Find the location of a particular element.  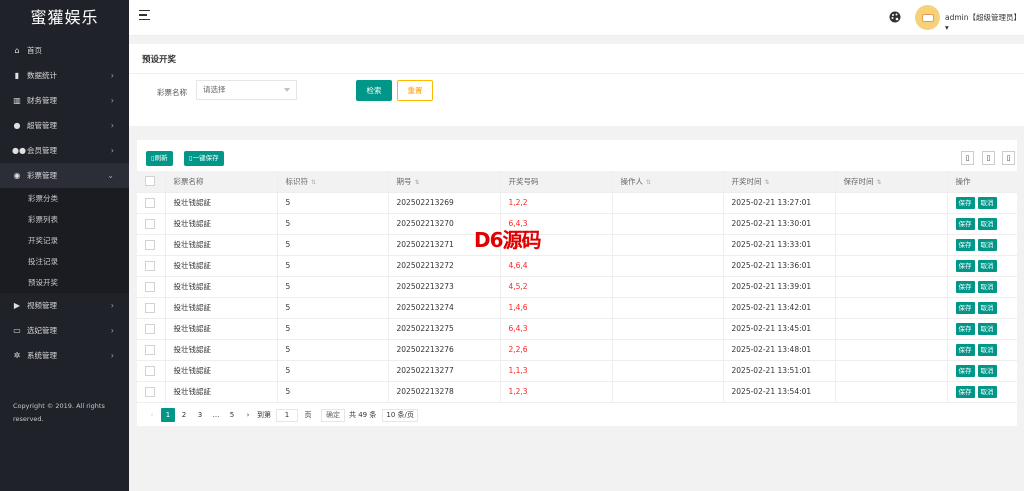

palette-icon is located at coordinates (895, 17).